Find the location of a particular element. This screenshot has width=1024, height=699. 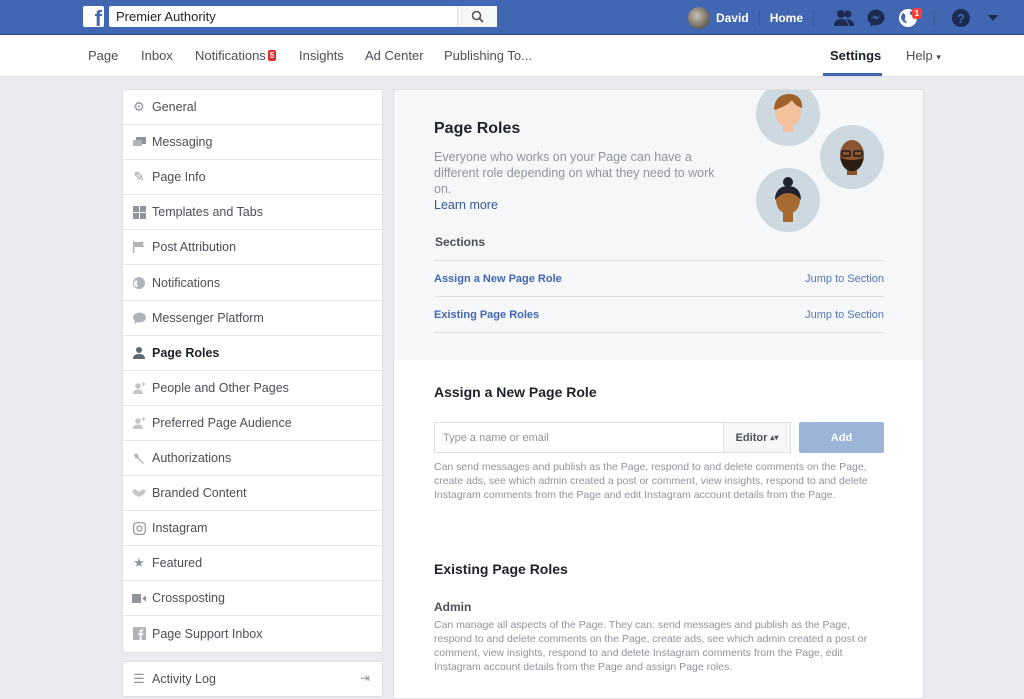

sidebar-item-messenger-platform: Messenger Platform is located at coordinates (252, 318).